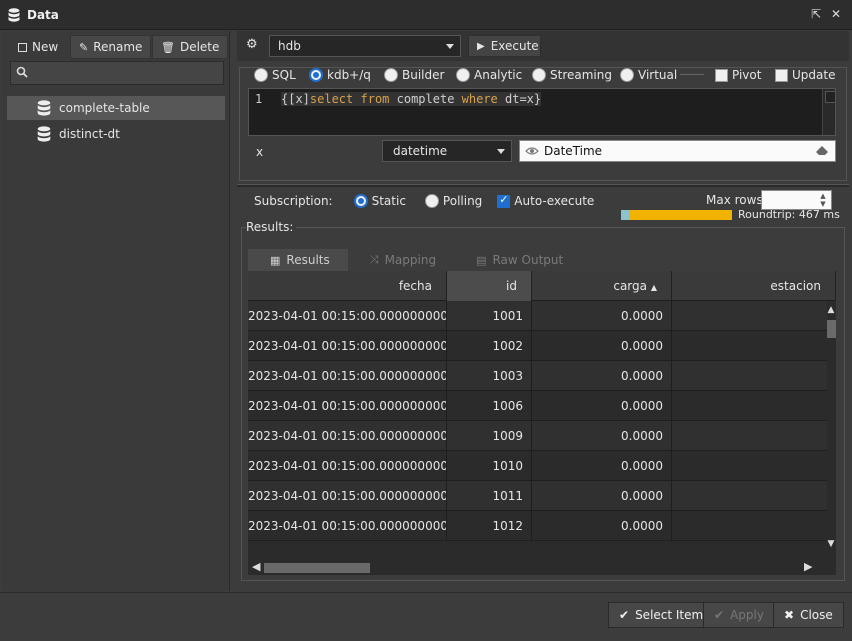  I want to click on polling-radio, so click(431, 201).